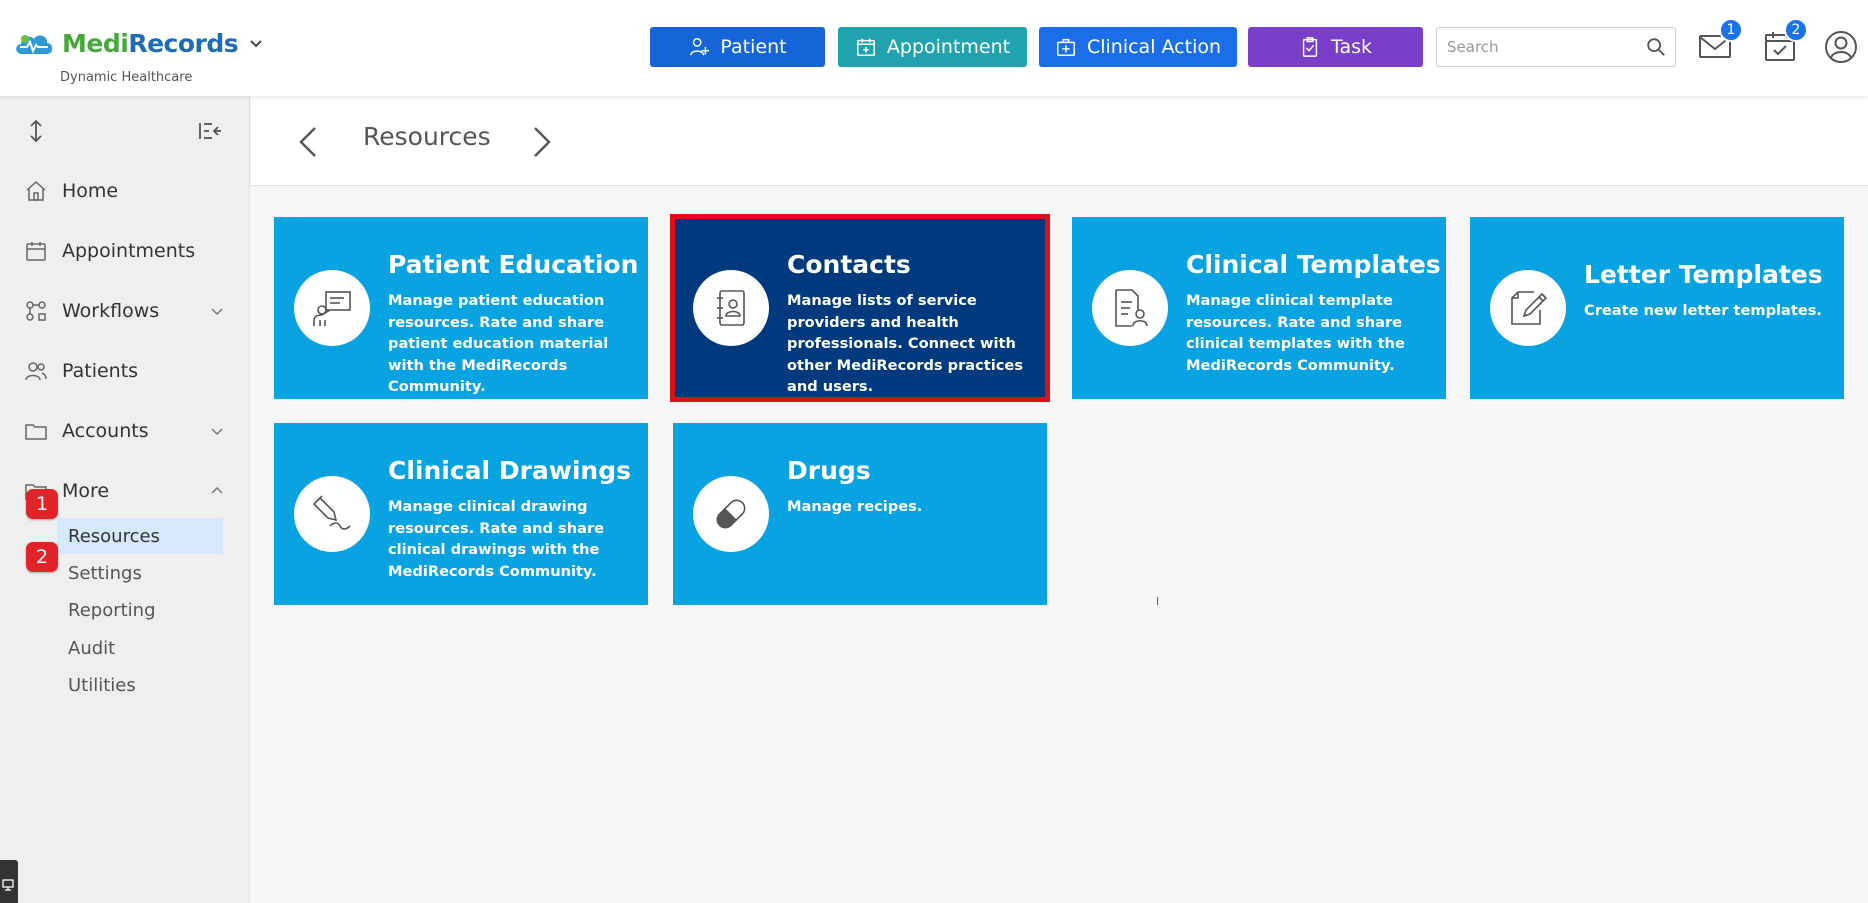  Describe the element at coordinates (1703, 274) in the screenshot. I see `card-title: Letter Templates` at that location.